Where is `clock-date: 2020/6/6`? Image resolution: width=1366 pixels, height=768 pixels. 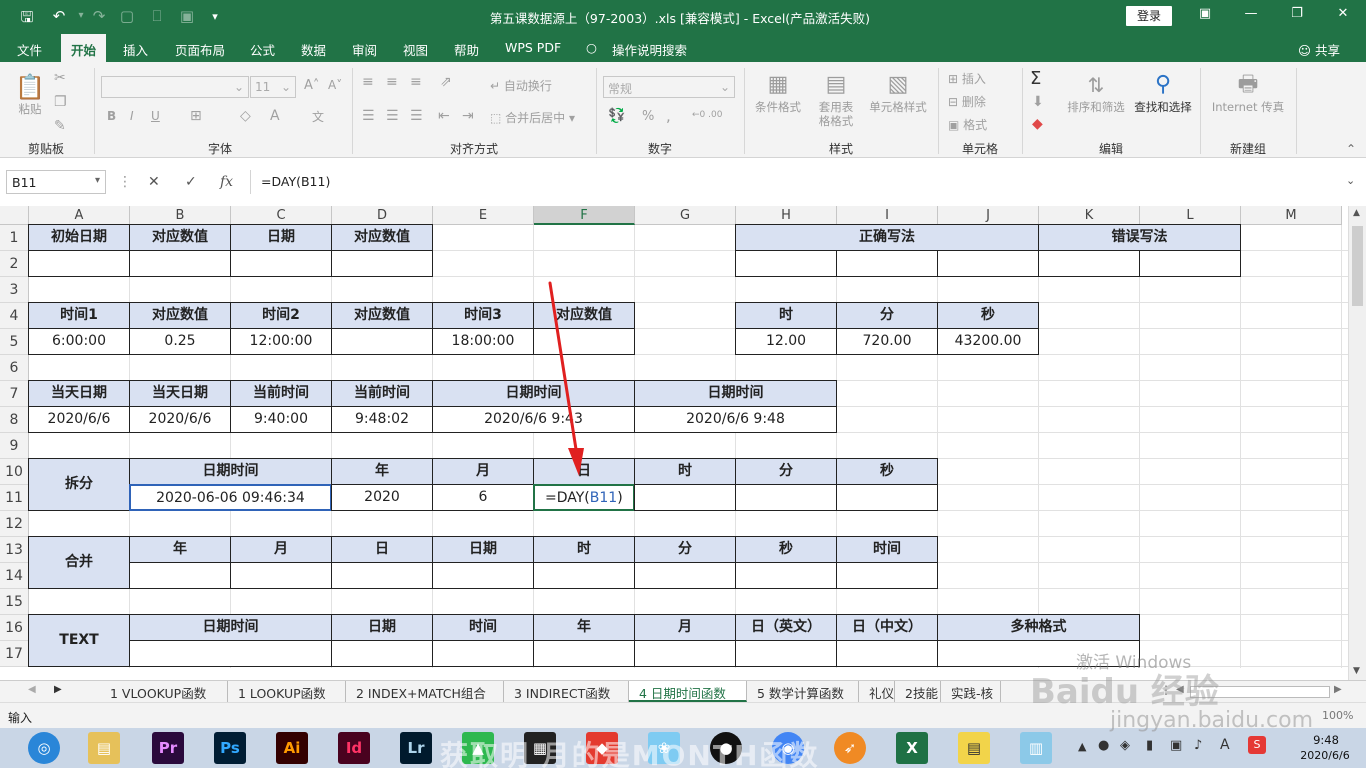
clock-date: 2020/6/6 is located at coordinates (1325, 755).